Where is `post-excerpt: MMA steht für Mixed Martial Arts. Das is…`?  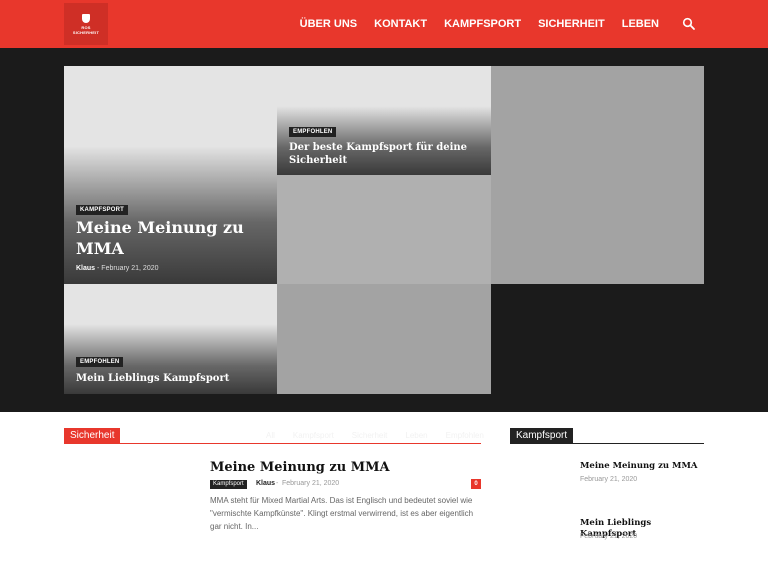
post-excerpt: MMA steht für Mixed Martial Arts. Das is… is located at coordinates (342, 513).